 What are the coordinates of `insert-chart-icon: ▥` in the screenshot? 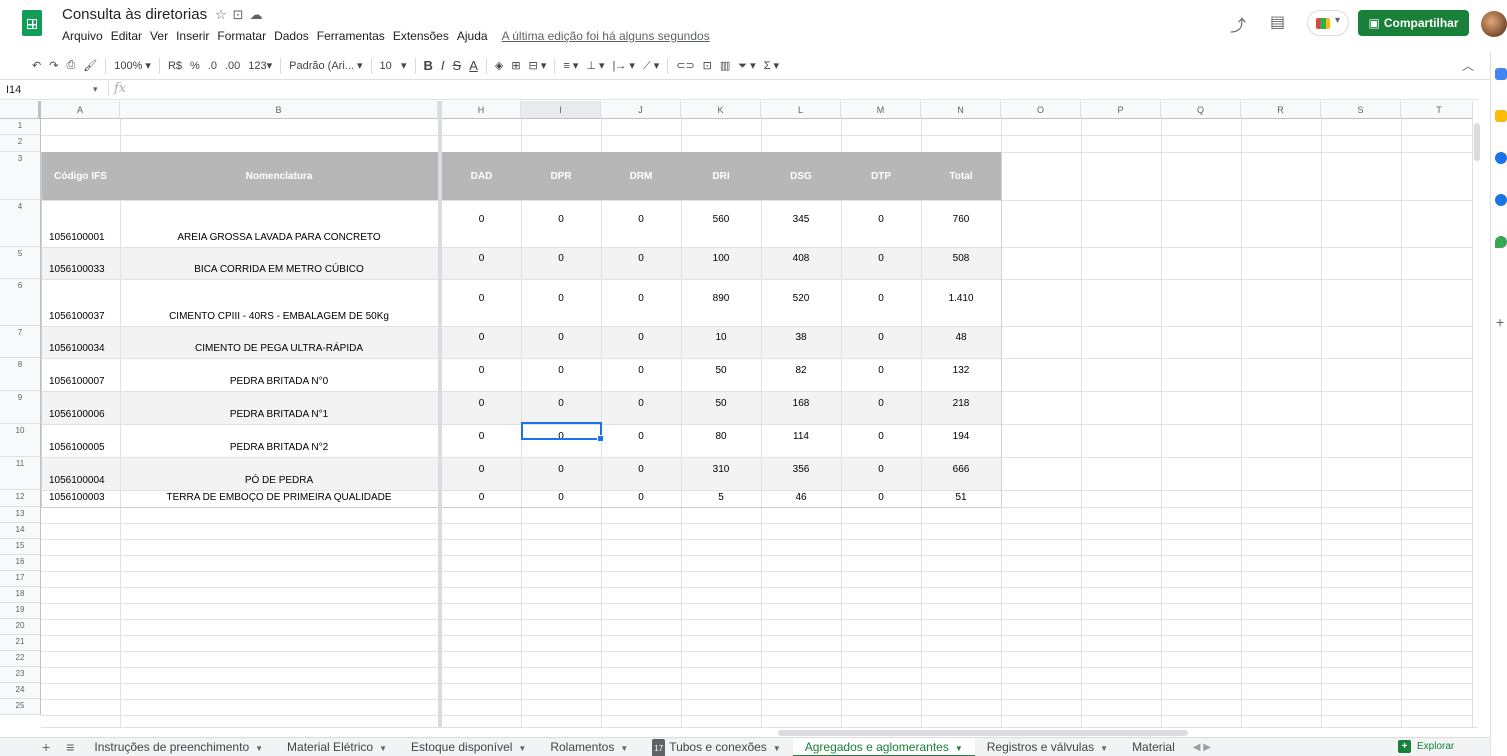 It's located at (725, 65).